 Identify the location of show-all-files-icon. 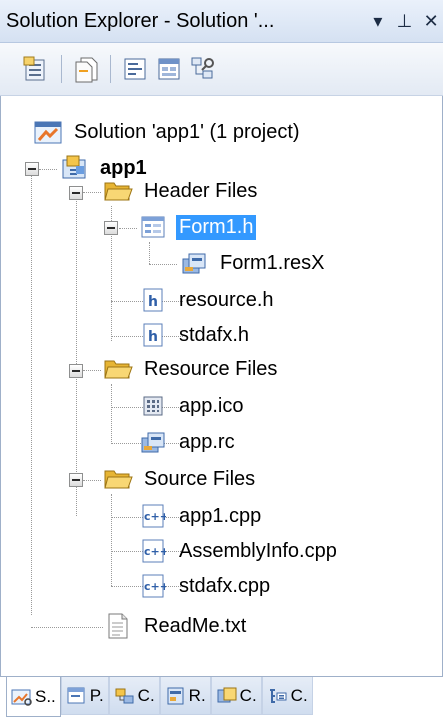
(86, 70).